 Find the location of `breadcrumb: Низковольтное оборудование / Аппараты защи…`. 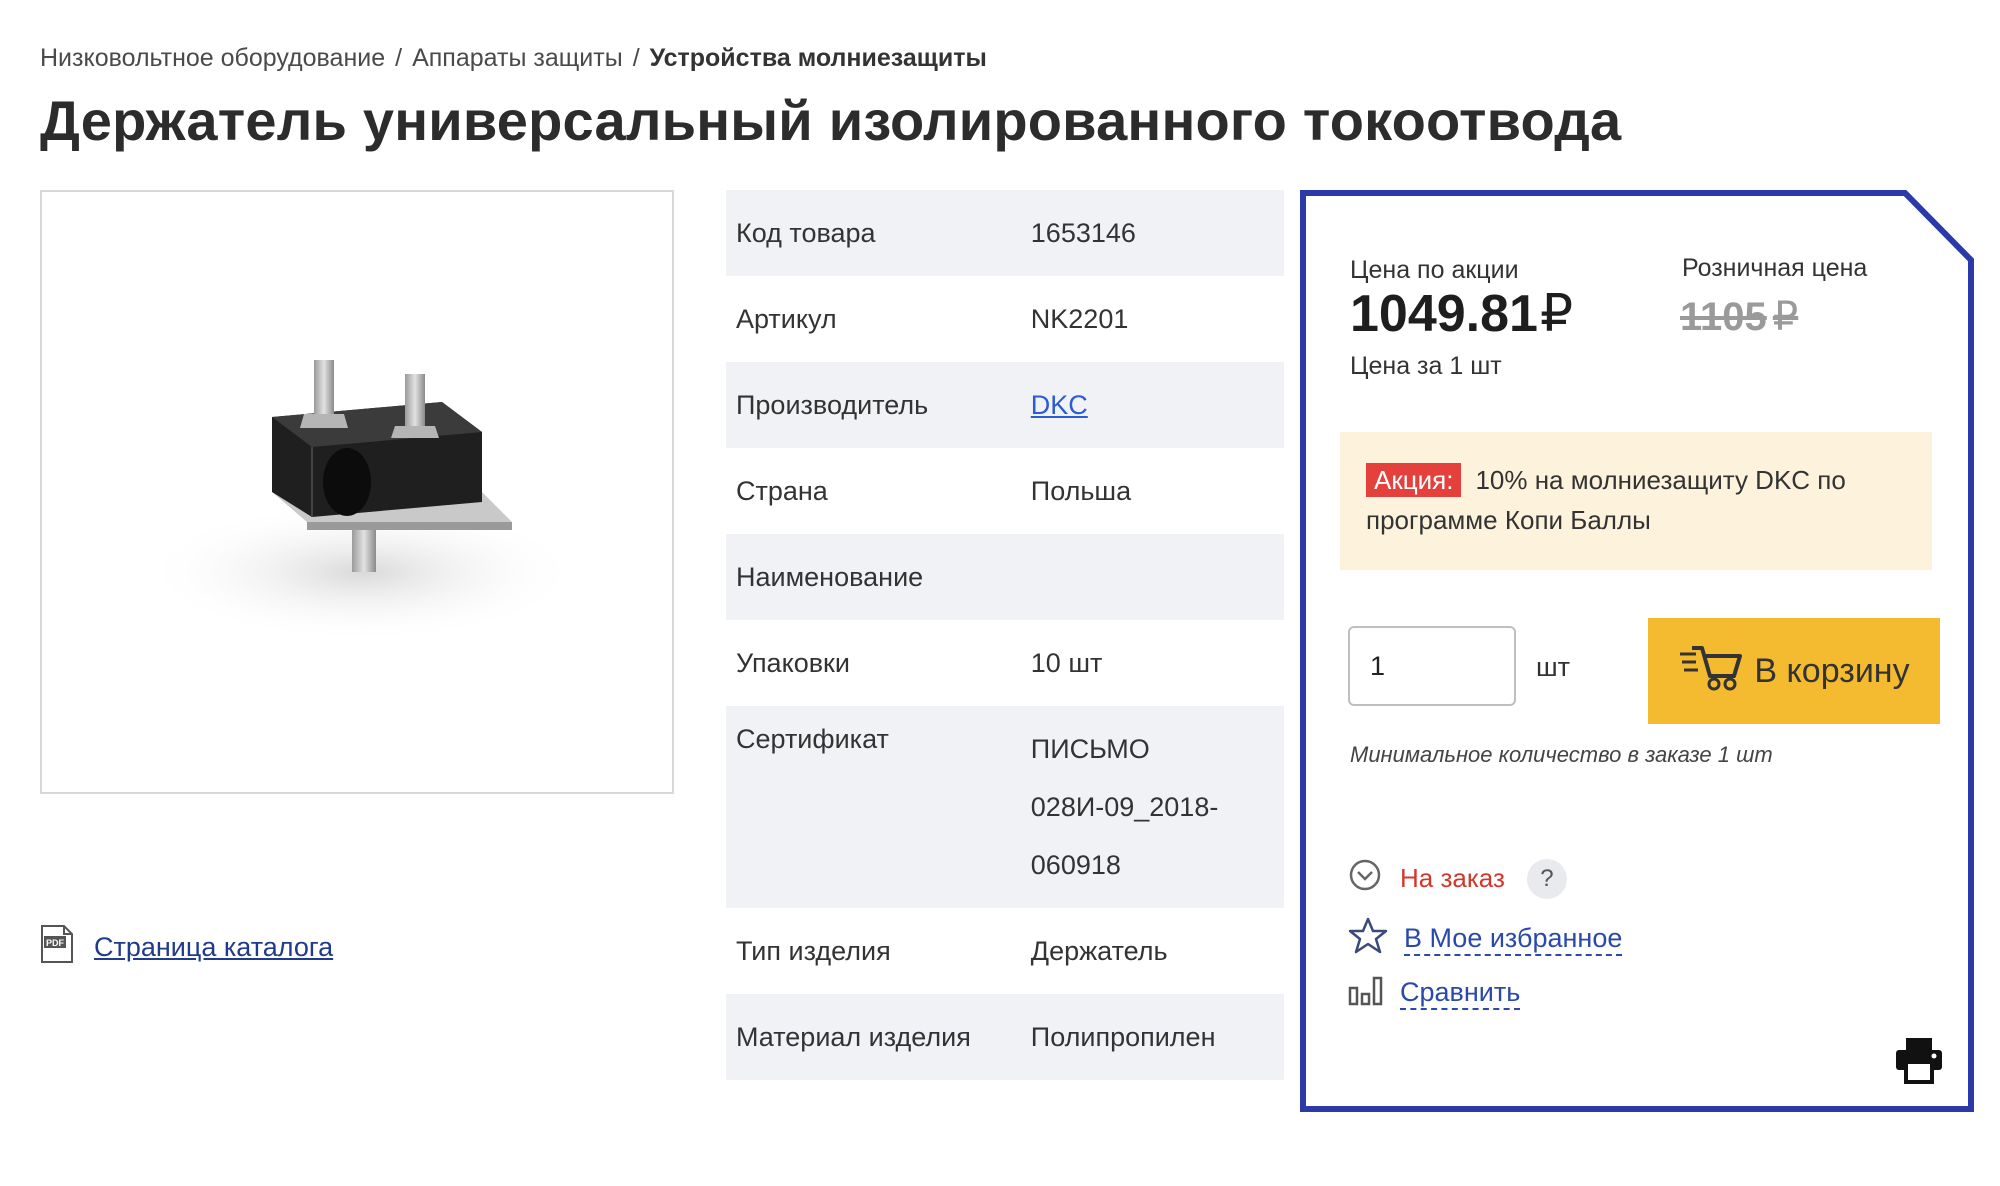

breadcrumb: Низковольтное оборудование / Аппараты защи… is located at coordinates (513, 58).